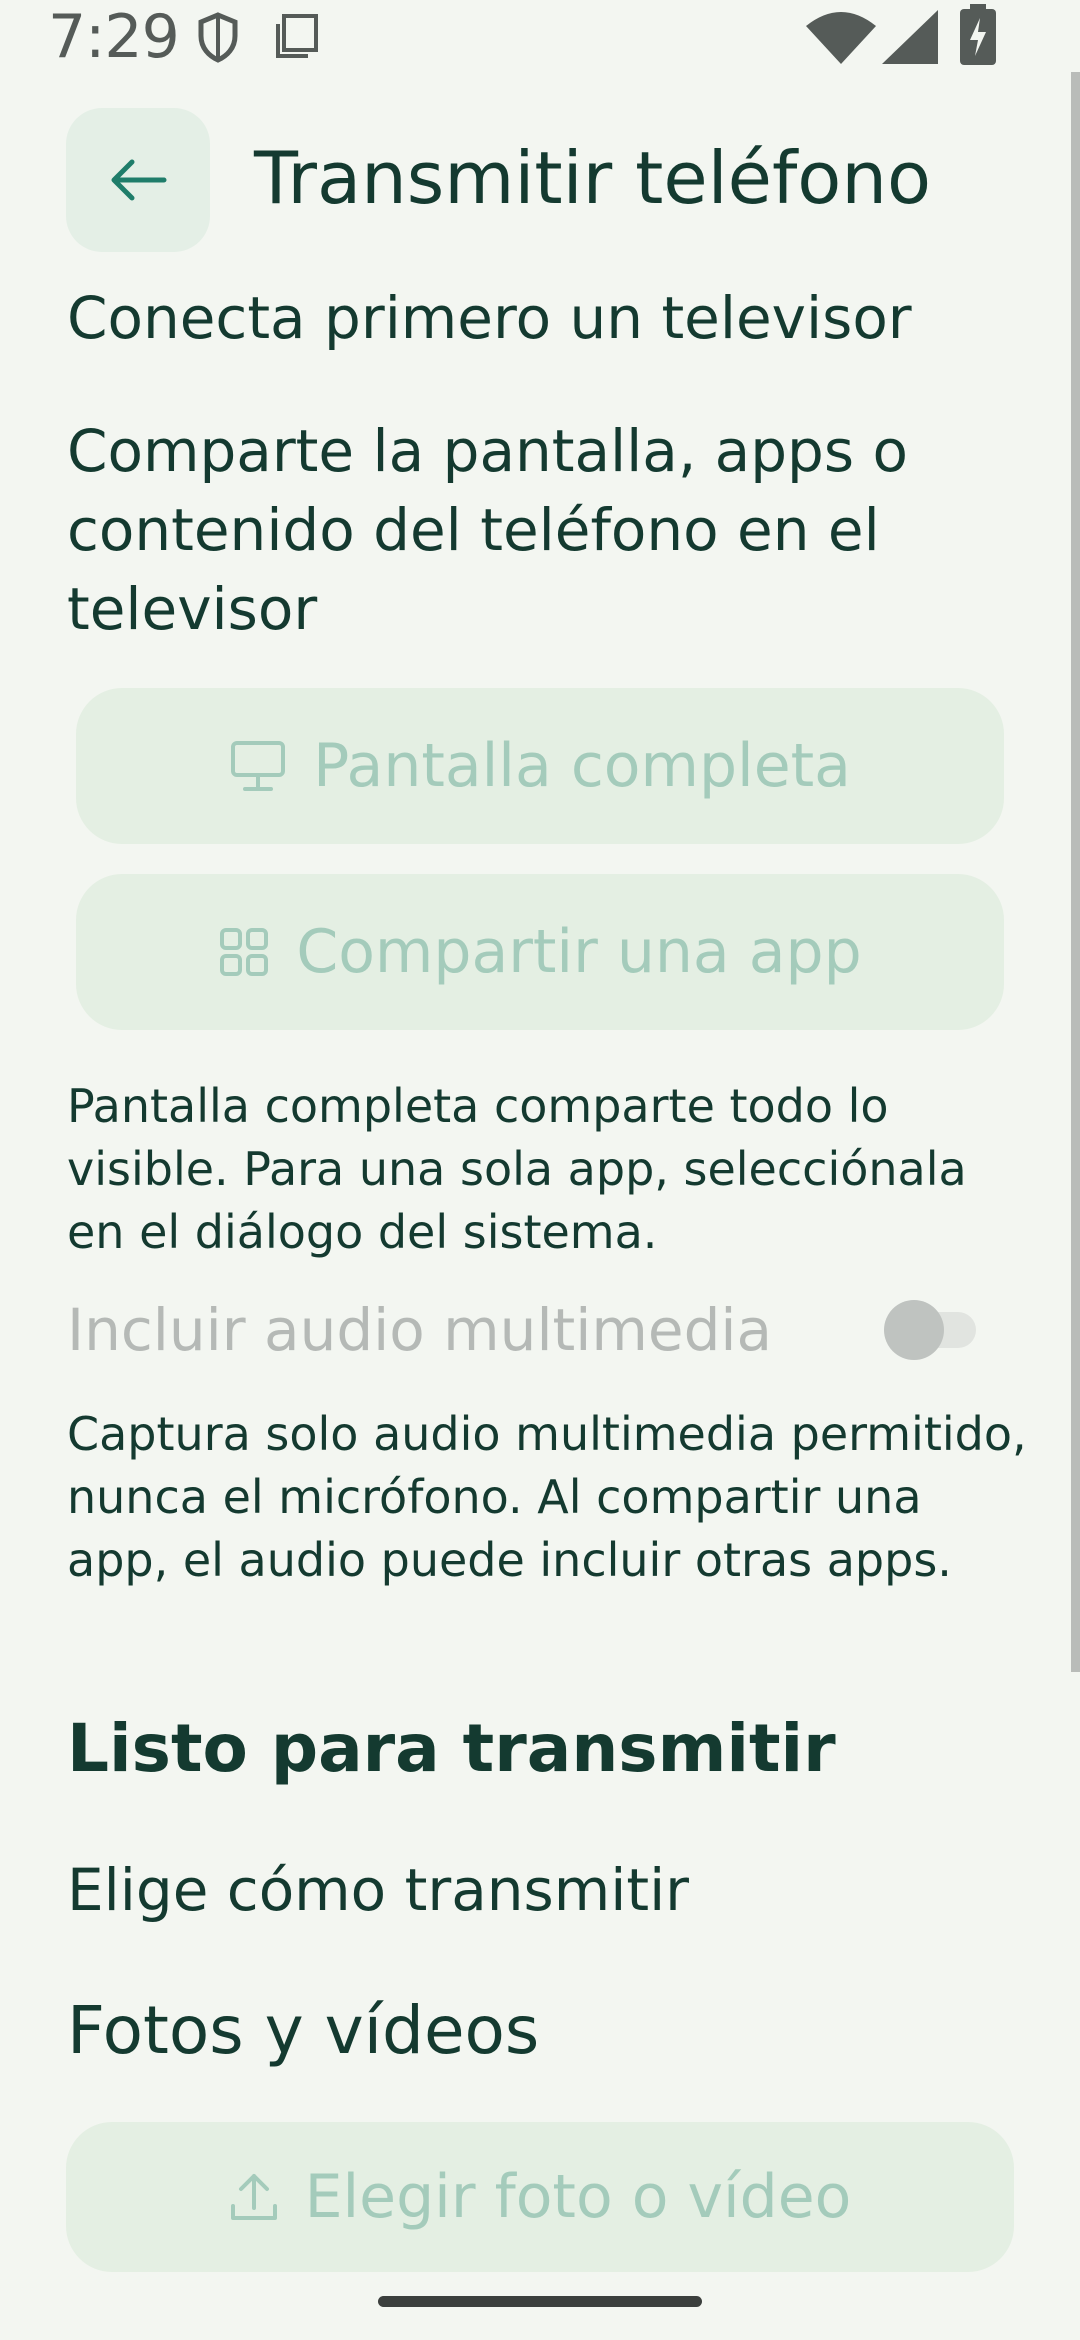 Image resolution: width=1080 pixels, height=2340 pixels. I want to click on page-title: Transmitir teléfono, so click(593, 178).